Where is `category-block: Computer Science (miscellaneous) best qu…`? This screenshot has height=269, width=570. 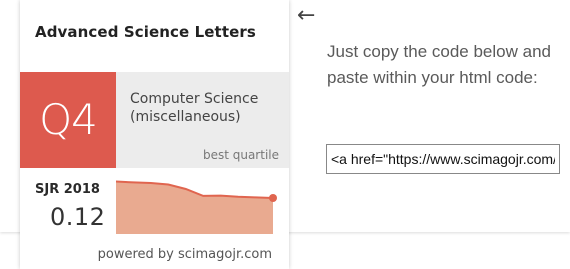 category-block: Computer Science (miscellaneous) best qu… is located at coordinates (202, 120).